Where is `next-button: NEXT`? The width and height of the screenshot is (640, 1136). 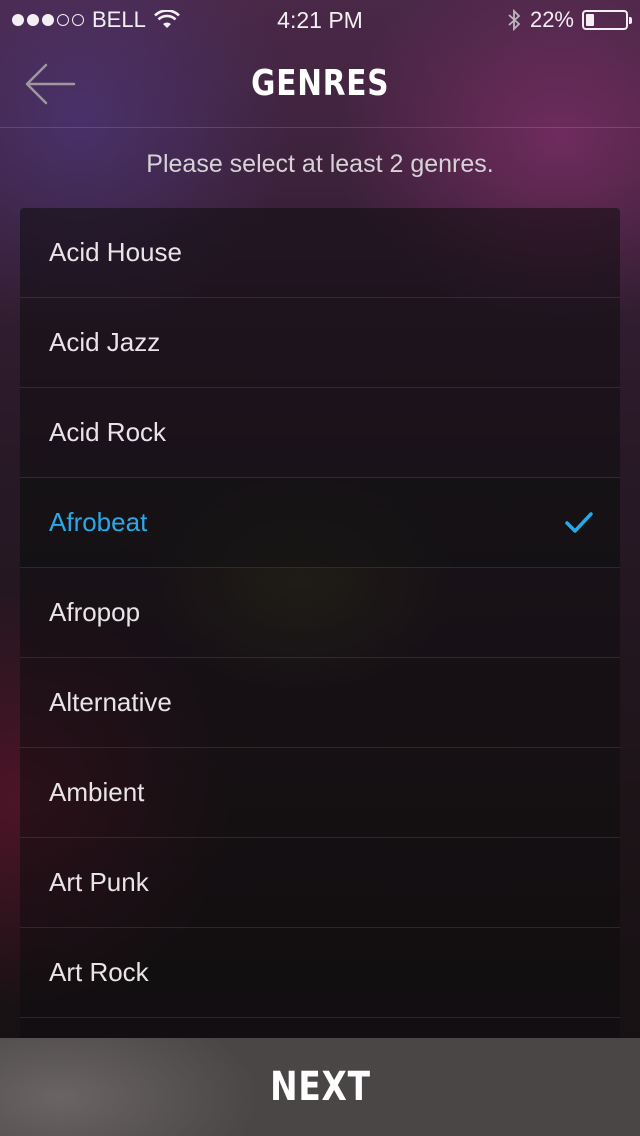 next-button: NEXT is located at coordinates (320, 1087).